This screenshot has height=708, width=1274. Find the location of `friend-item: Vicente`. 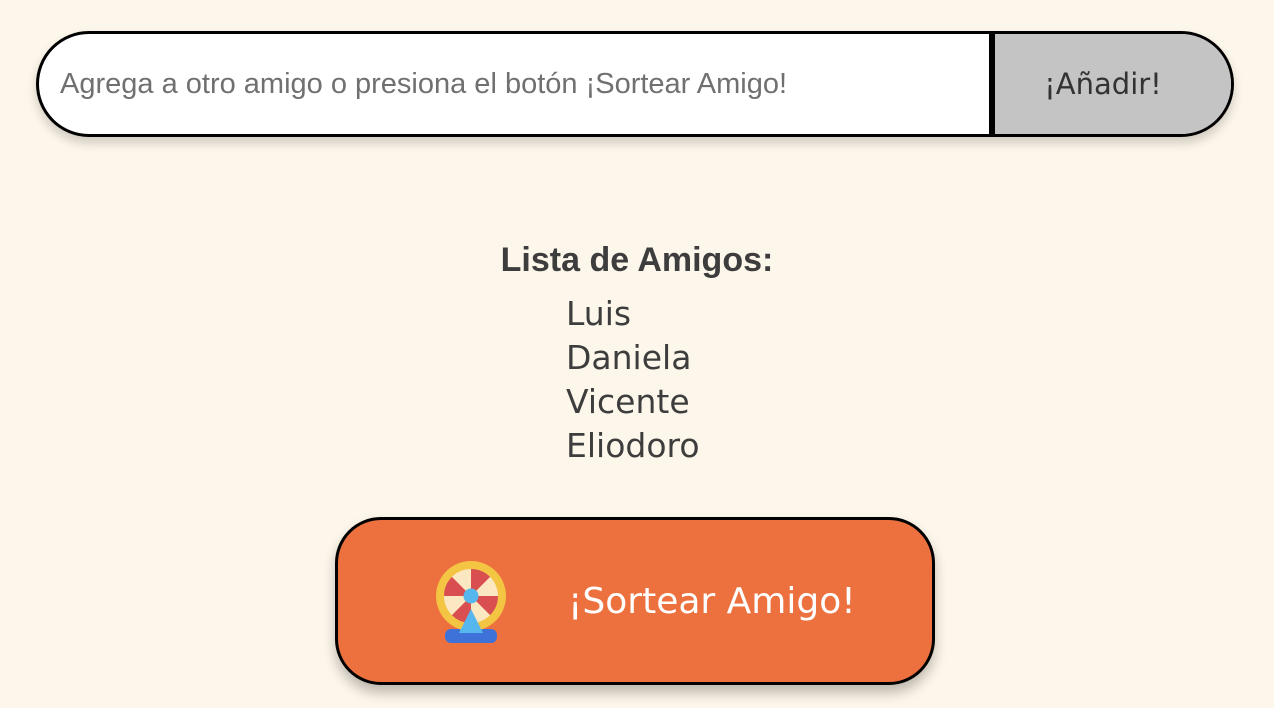

friend-item: Vicente is located at coordinates (628, 401).